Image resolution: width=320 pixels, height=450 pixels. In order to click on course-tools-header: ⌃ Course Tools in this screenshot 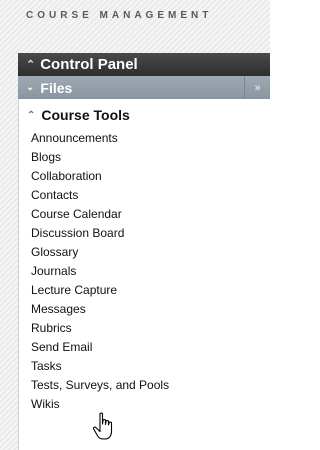, I will do `click(78, 115)`.